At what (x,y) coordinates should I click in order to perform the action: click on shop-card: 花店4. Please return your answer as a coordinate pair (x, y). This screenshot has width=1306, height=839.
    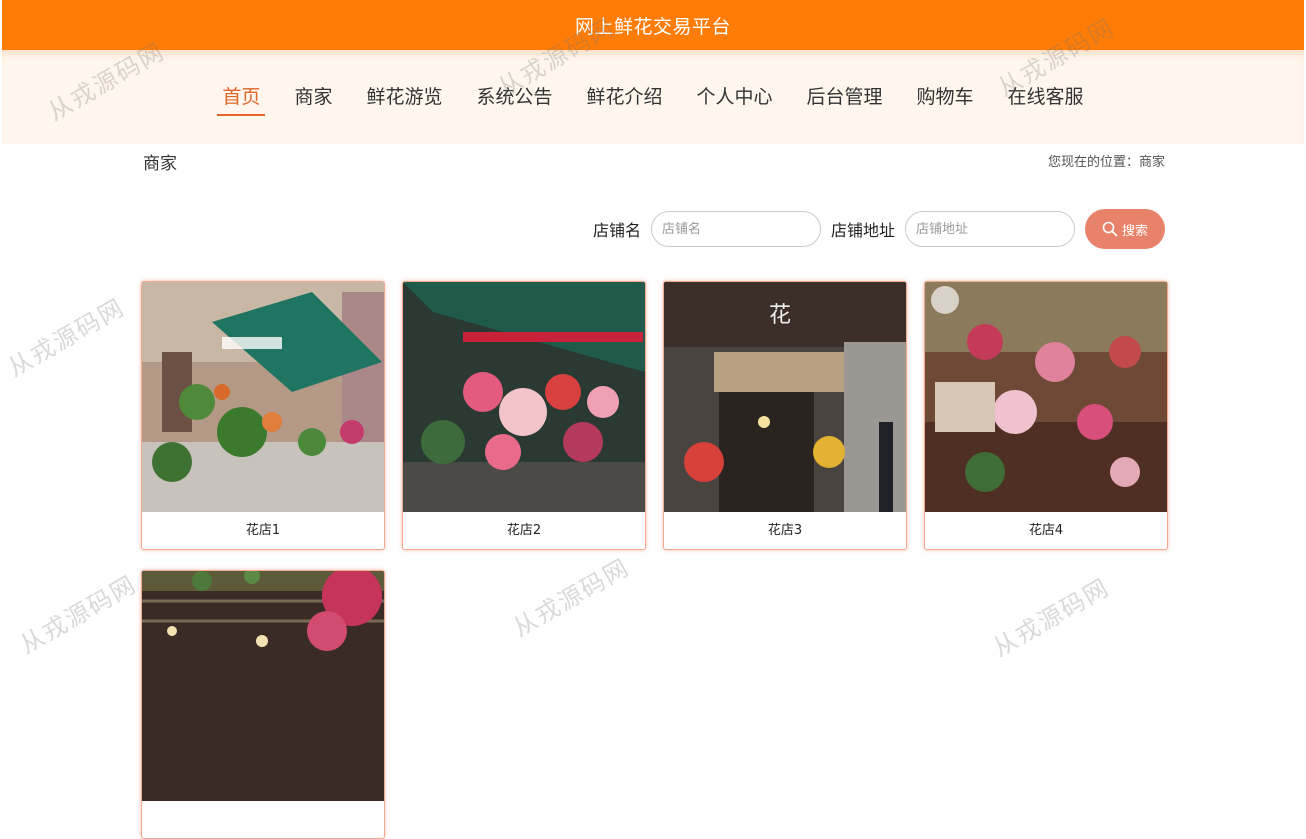
    Looking at the image, I should click on (1046, 415).